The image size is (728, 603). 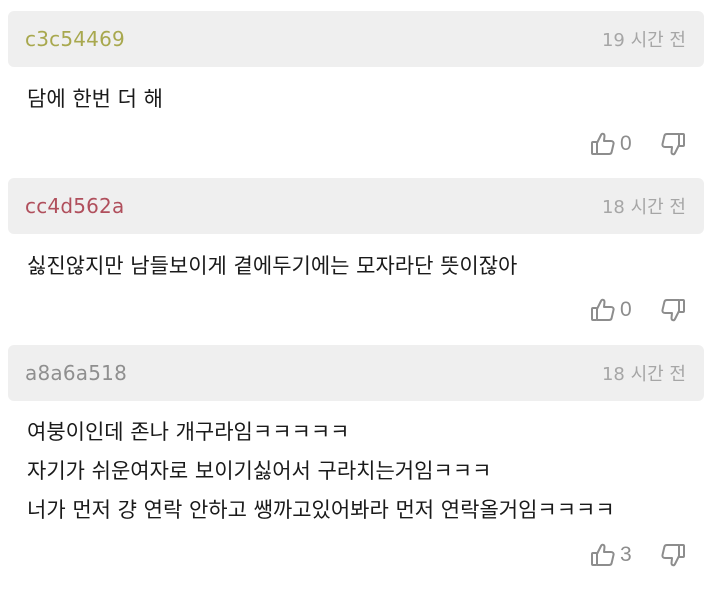 What do you see at coordinates (74, 206) in the screenshot?
I see `comment-username: cc4d562a` at bounding box center [74, 206].